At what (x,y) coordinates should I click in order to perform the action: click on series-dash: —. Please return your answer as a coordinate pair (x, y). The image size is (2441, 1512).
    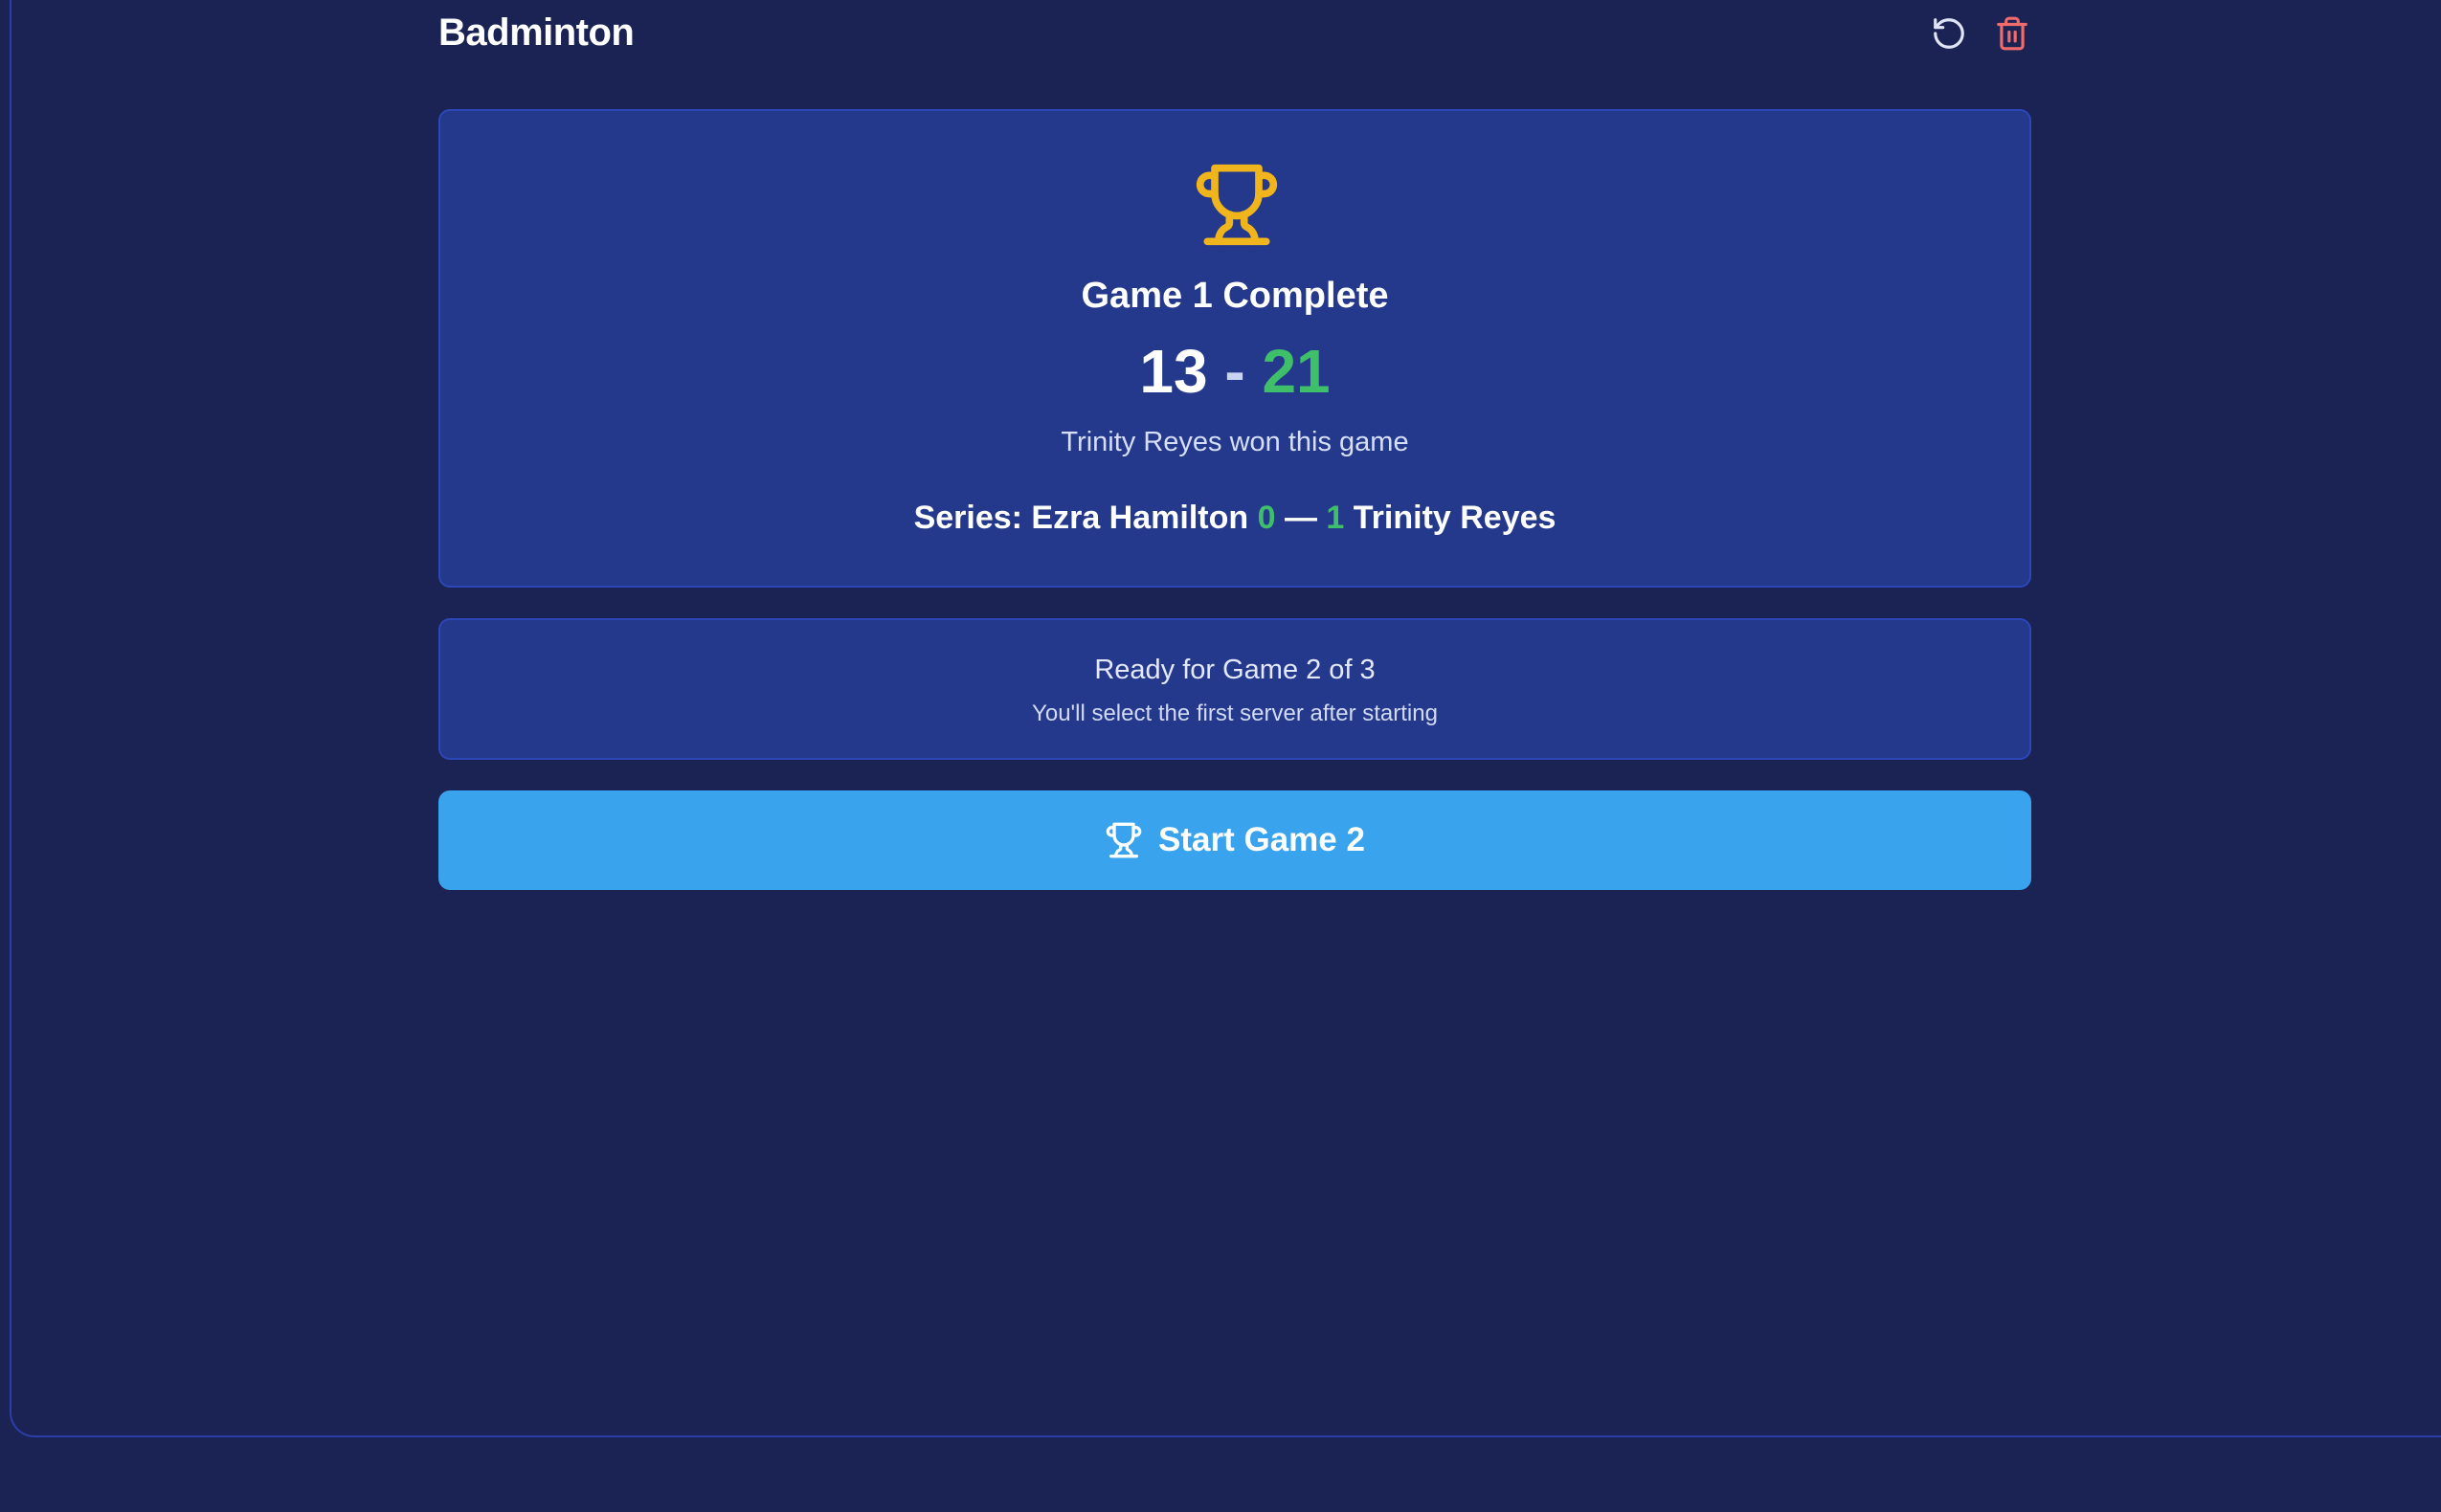
    Looking at the image, I should click on (1300, 518).